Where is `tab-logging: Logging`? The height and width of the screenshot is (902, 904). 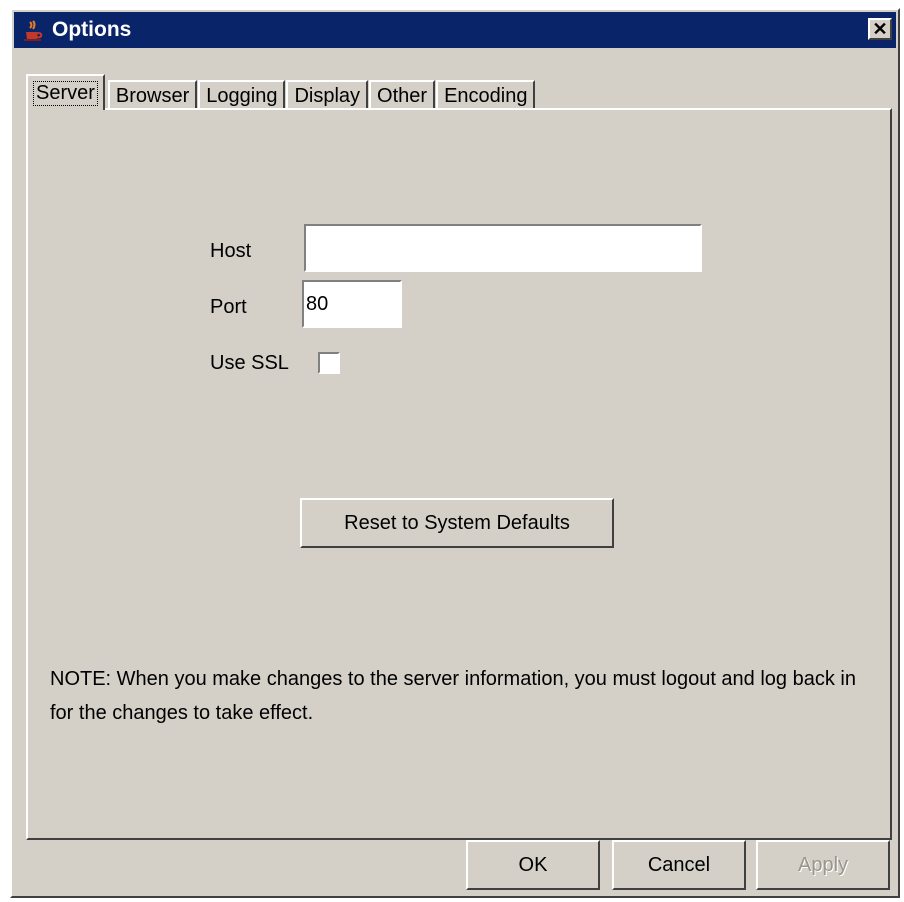
tab-logging: Logging is located at coordinates (242, 95).